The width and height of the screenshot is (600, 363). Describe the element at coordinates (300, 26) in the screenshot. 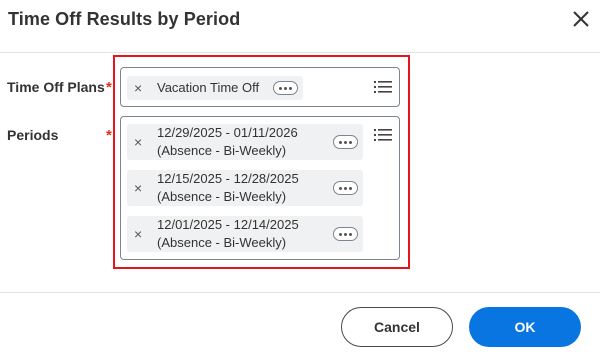

I see `dialog-header: Time Off Results by Period` at that location.